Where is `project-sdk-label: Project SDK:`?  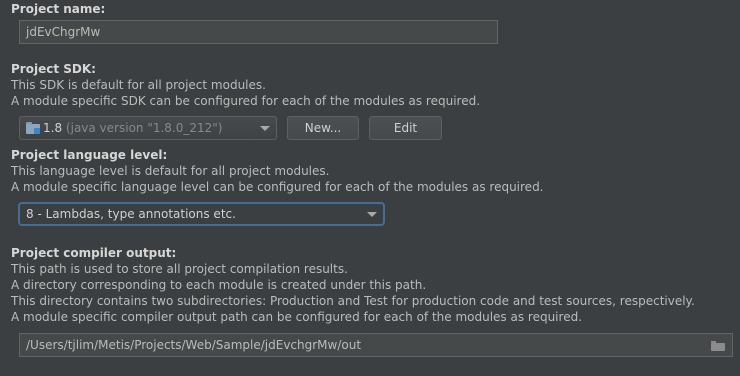 project-sdk-label: Project SDK: is located at coordinates (53, 69).